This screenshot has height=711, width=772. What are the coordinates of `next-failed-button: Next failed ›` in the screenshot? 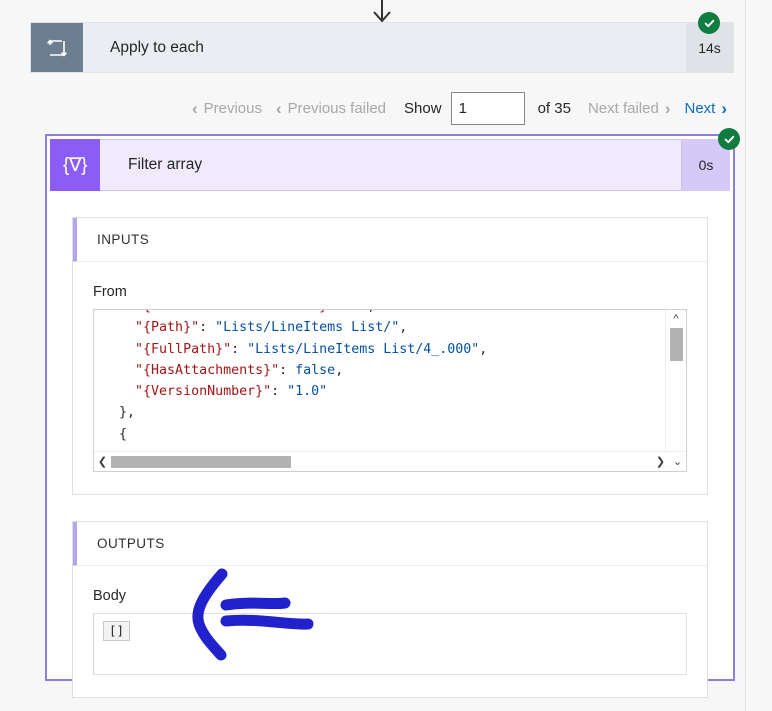 It's located at (629, 108).